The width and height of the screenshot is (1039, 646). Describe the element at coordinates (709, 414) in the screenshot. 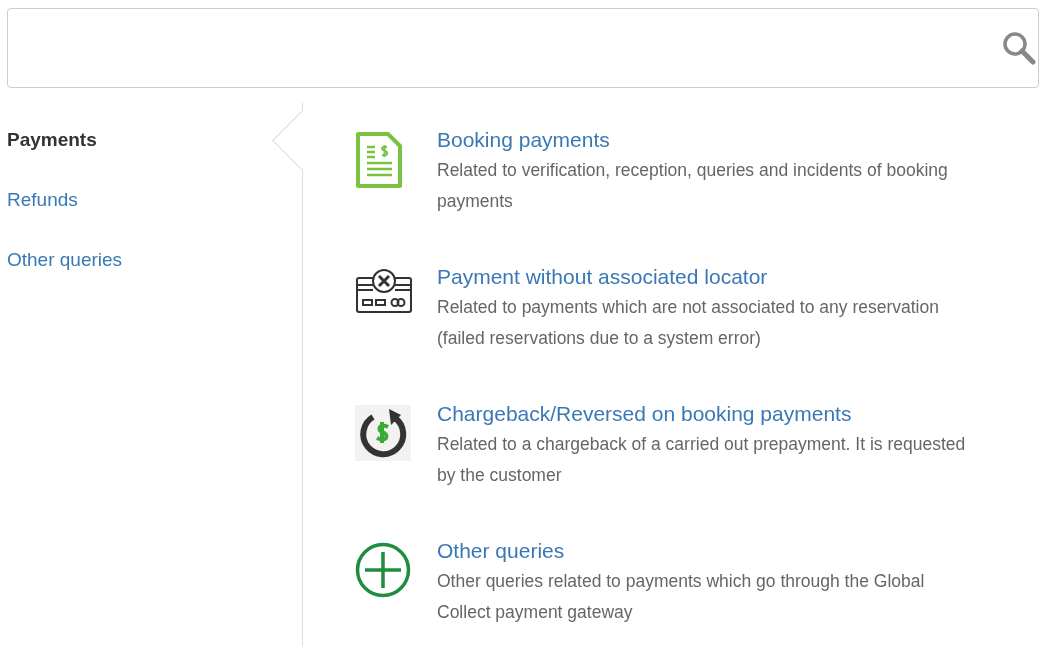

I see `topic-link: Chargeback/Reversed on booking payments` at that location.